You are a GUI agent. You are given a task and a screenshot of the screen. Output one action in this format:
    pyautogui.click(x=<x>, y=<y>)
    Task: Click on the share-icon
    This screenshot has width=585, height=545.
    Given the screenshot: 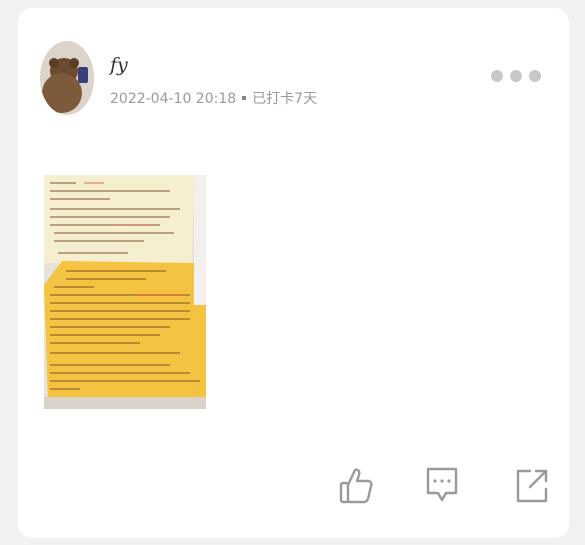 What is the action you would take?
    pyautogui.click(x=532, y=485)
    